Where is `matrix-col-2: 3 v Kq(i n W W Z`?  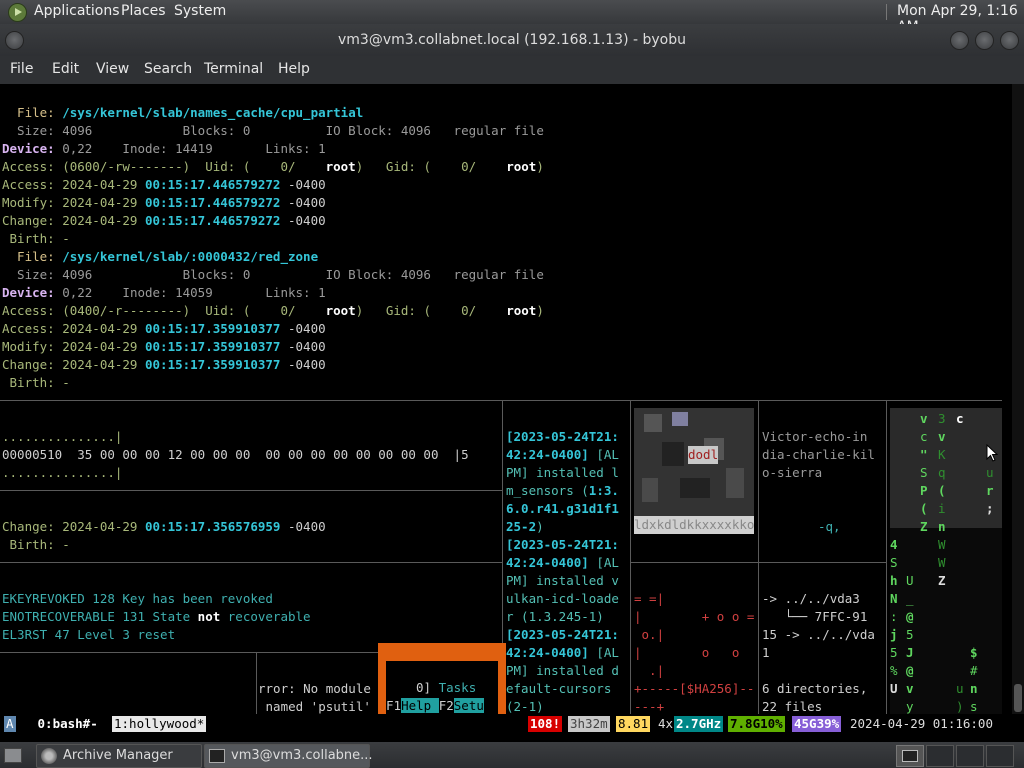
matrix-col-2: 3 v Kq(i n W W Z is located at coordinates (942, 499).